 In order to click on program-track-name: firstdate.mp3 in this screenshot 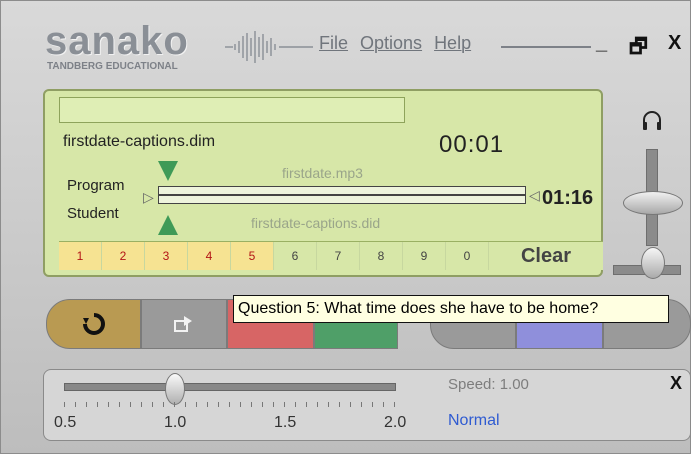, I will do `click(322, 173)`.